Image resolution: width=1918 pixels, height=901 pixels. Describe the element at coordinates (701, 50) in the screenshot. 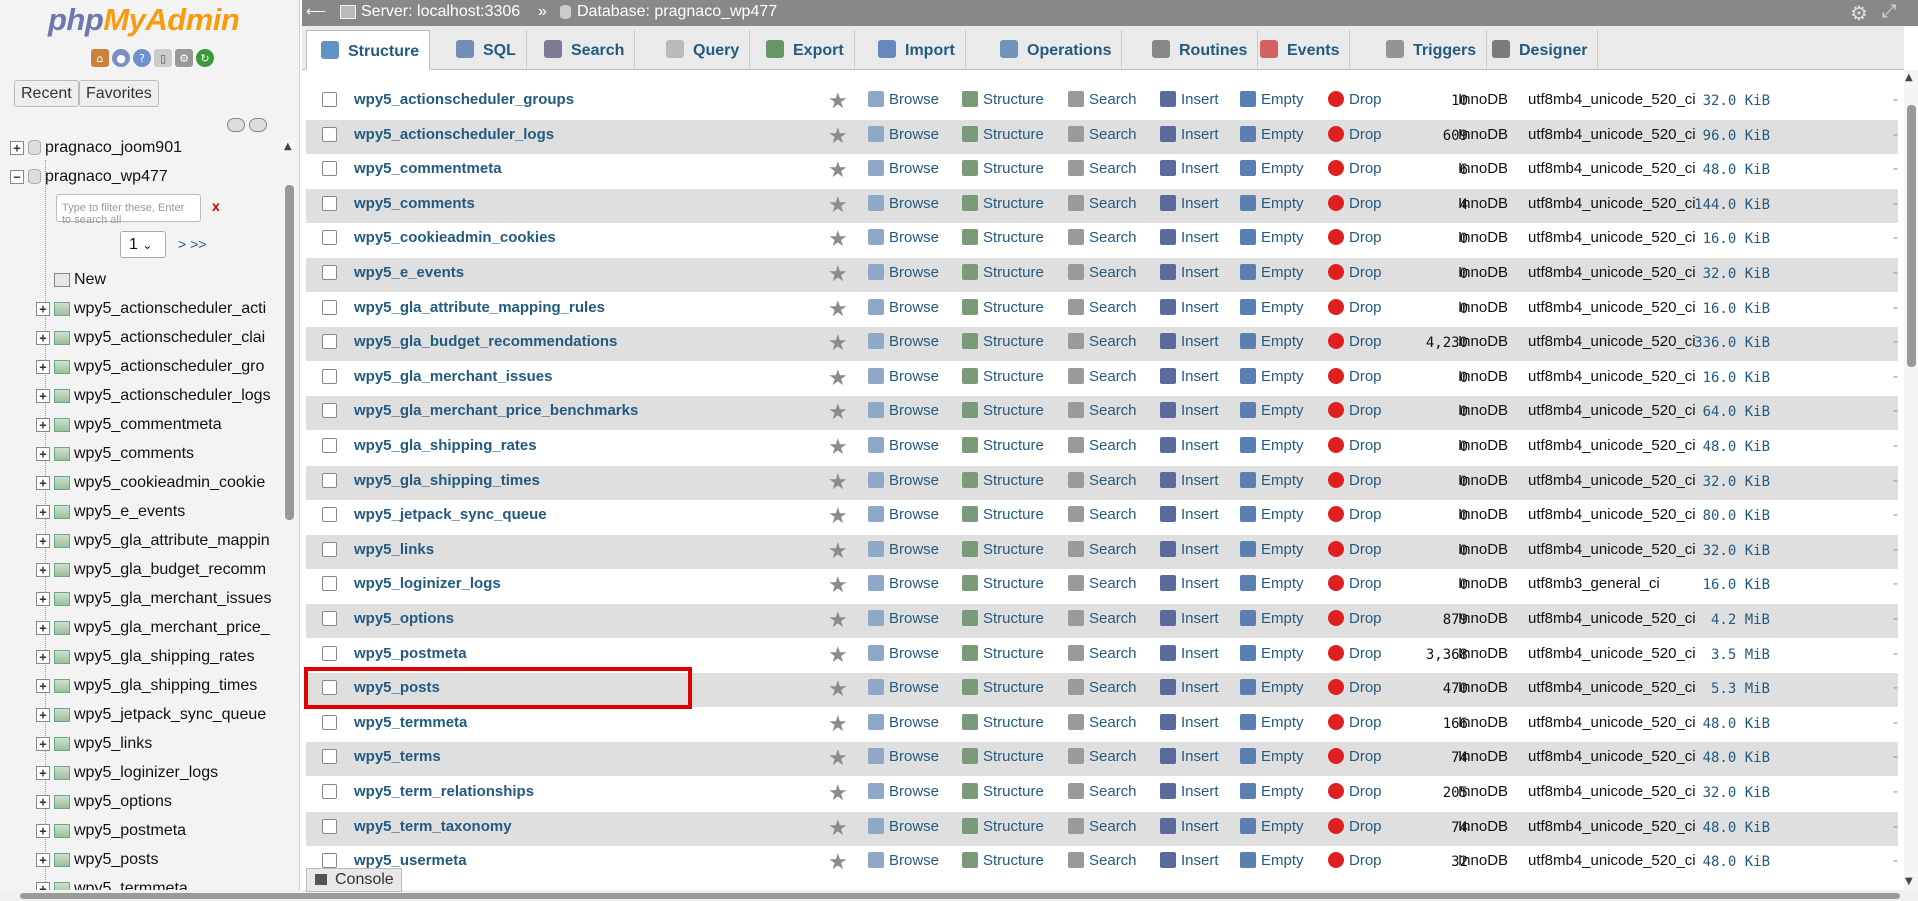

I see `tab-query: Query` at that location.